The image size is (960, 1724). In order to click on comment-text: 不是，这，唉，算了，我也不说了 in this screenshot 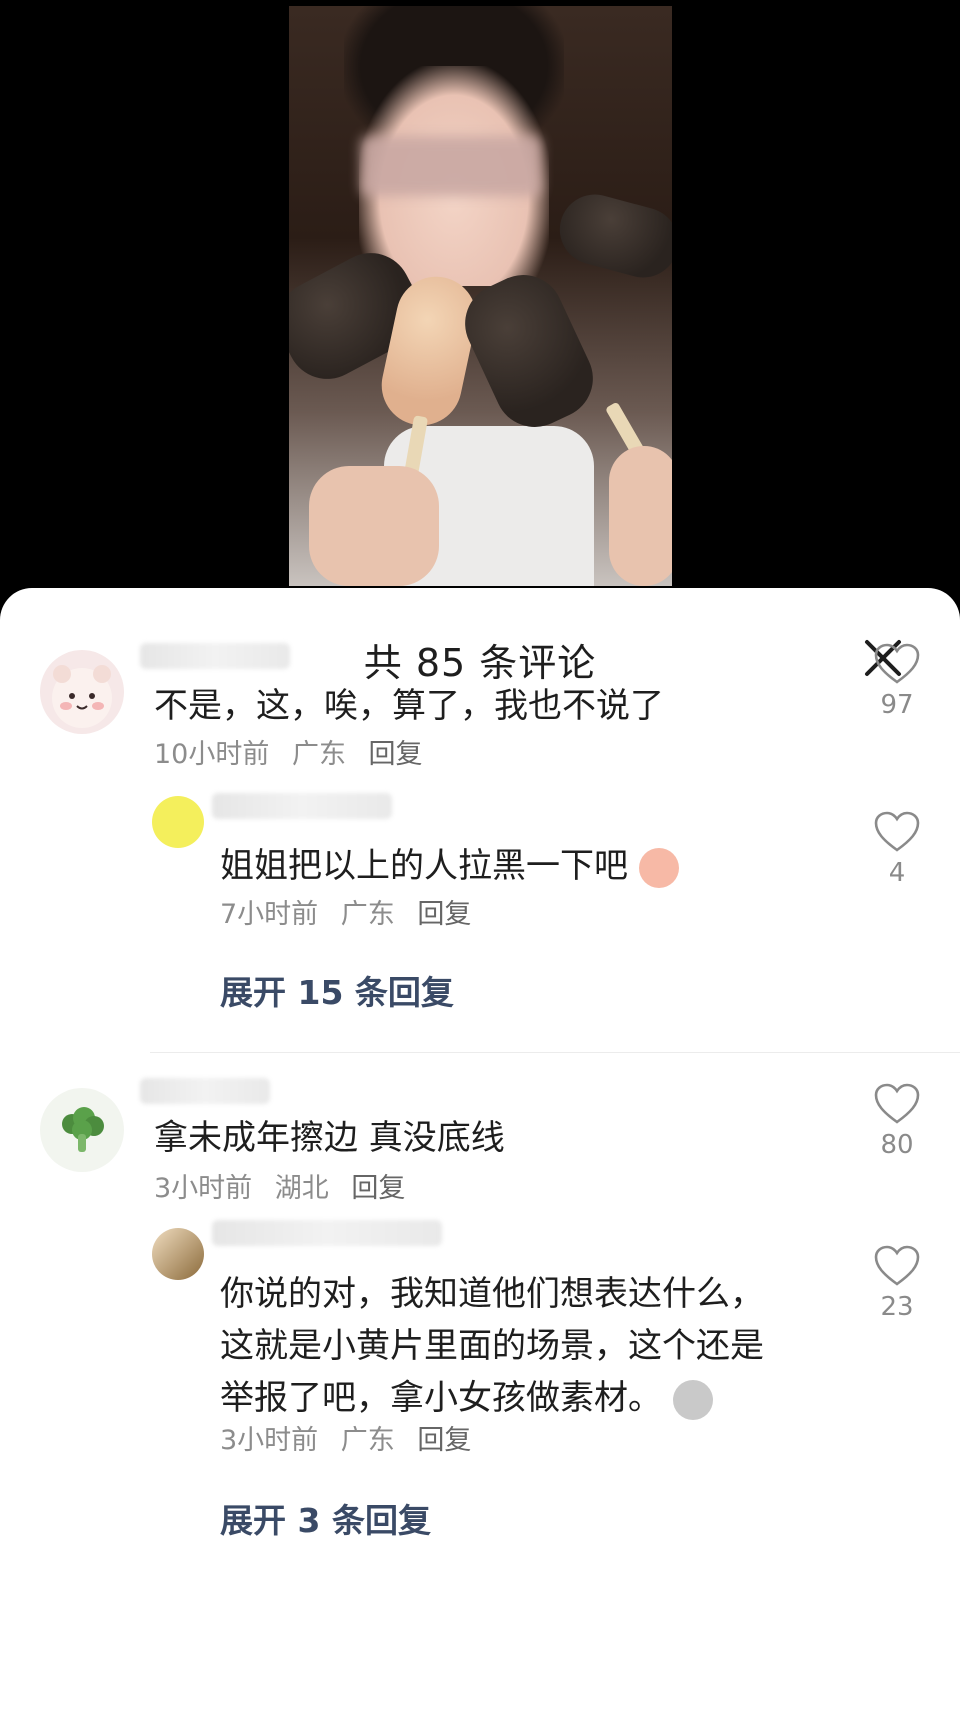, I will do `click(409, 706)`.